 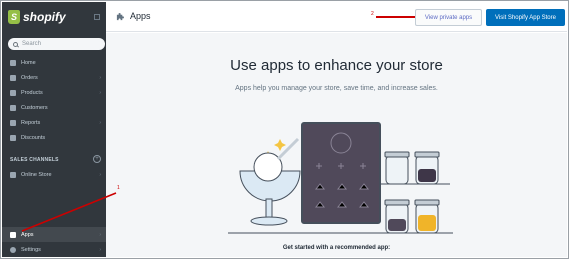 What do you see at coordinates (31, 249) in the screenshot?
I see `sidebar-item-label: Settings` at bounding box center [31, 249].